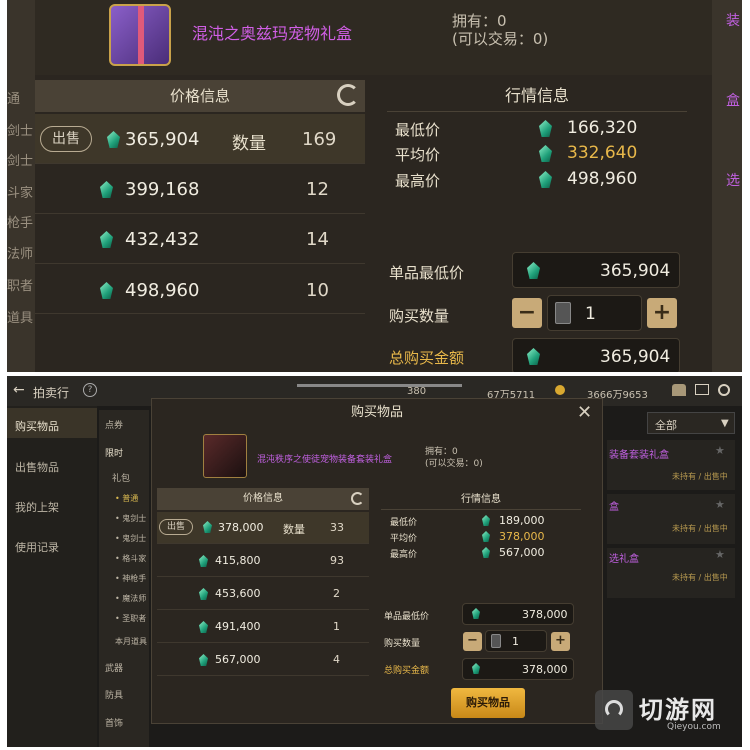 This screenshot has height=750, width=750. Describe the element at coordinates (614, 507) in the screenshot. I see `list-item-name: 盒` at that location.